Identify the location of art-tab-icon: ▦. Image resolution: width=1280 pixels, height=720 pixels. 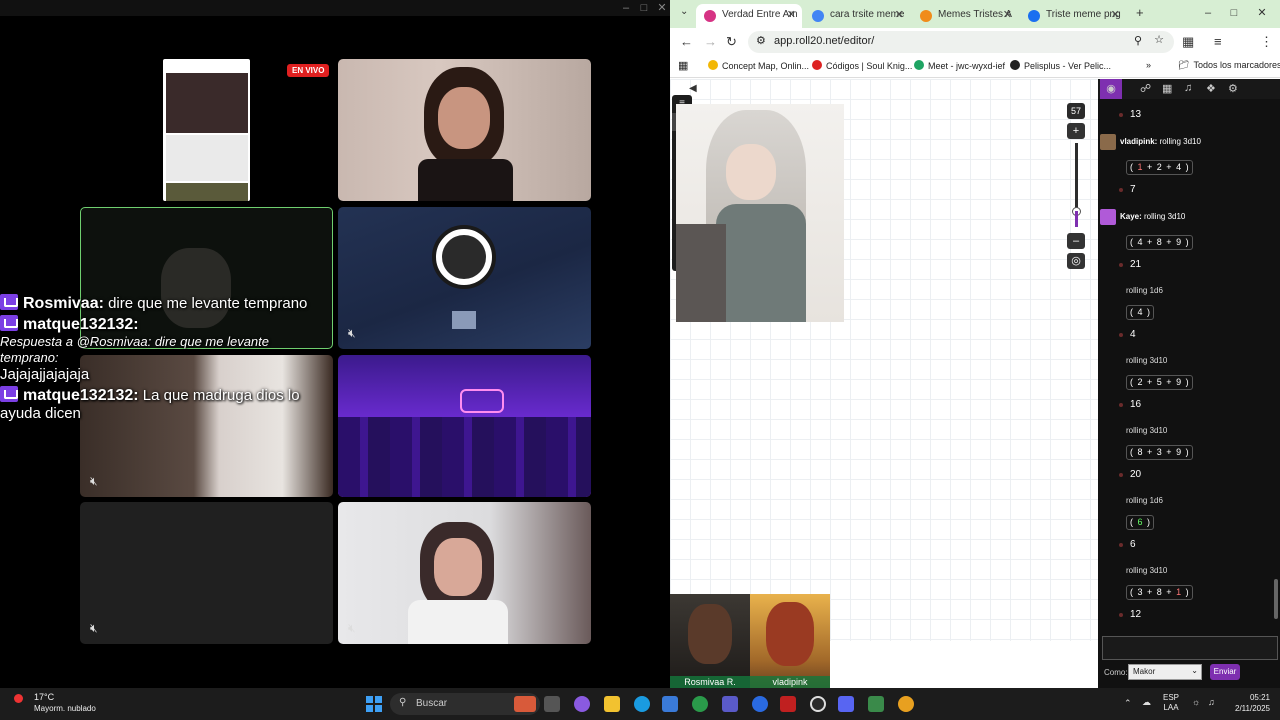
(1167, 88).